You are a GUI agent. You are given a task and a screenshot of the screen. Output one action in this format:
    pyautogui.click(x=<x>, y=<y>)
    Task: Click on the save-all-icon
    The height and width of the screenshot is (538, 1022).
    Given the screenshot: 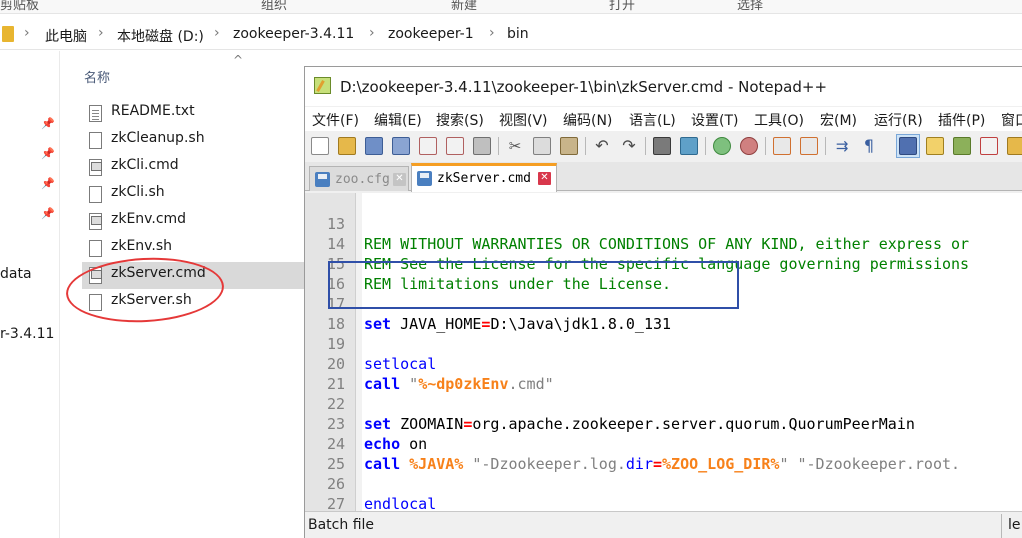 What is the action you would take?
    pyautogui.click(x=401, y=146)
    